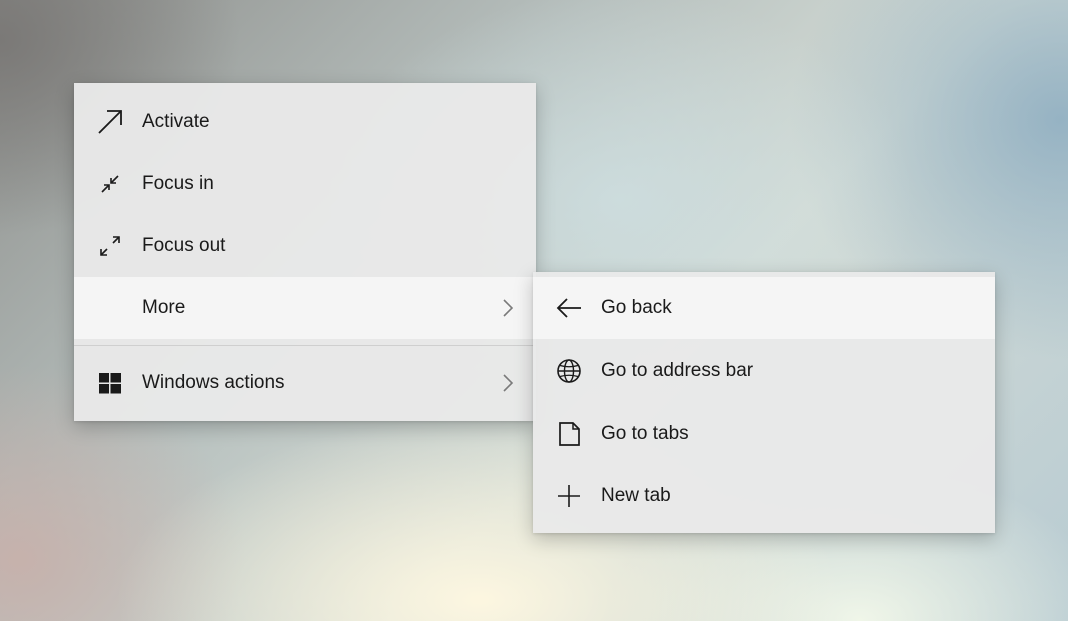  I want to click on menu-item-label: Focus out, so click(184, 245).